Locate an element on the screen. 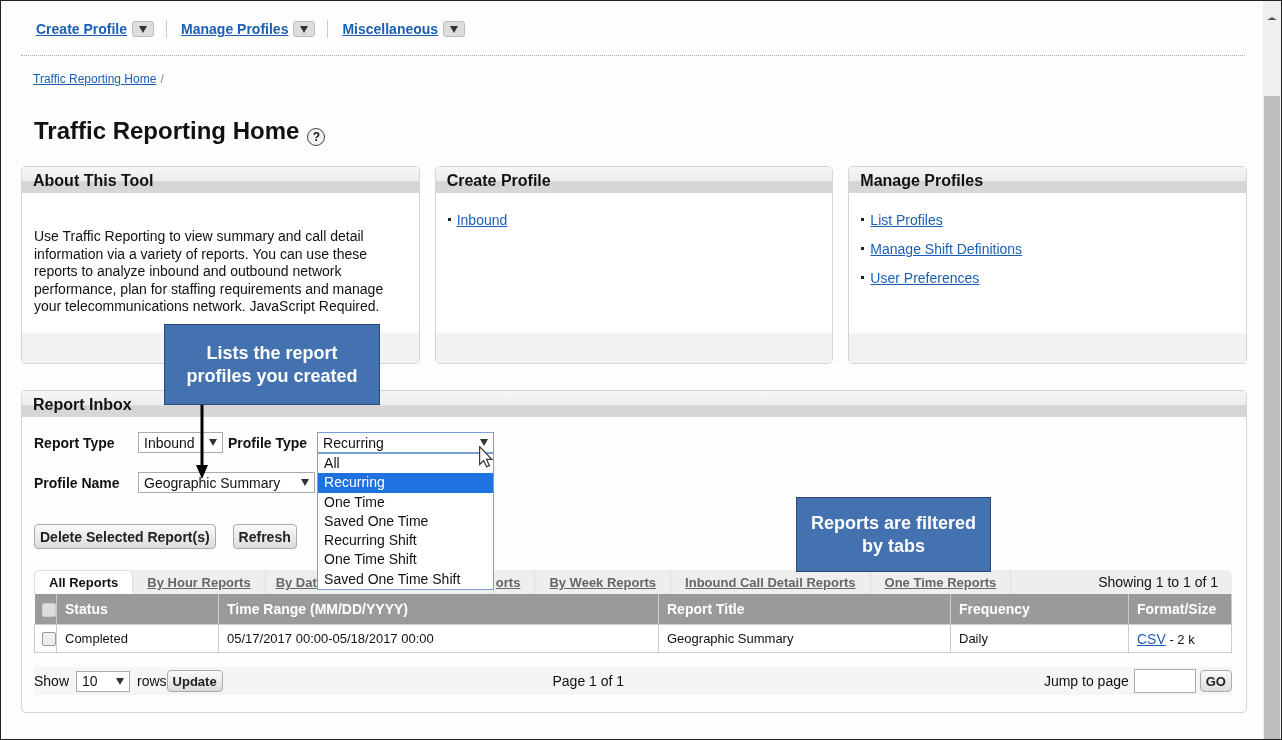  nav-menu-link: Miscellaneous is located at coordinates (390, 29).